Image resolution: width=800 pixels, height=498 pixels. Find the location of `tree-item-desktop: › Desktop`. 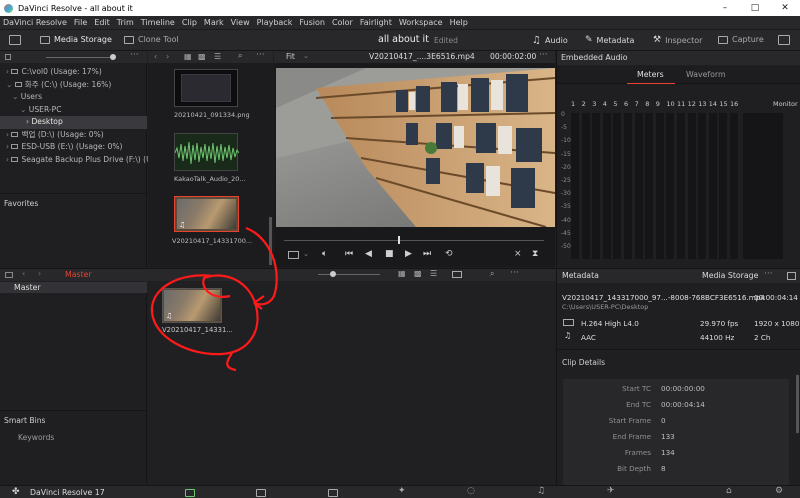

tree-item-desktop: › Desktop is located at coordinates (73, 122).